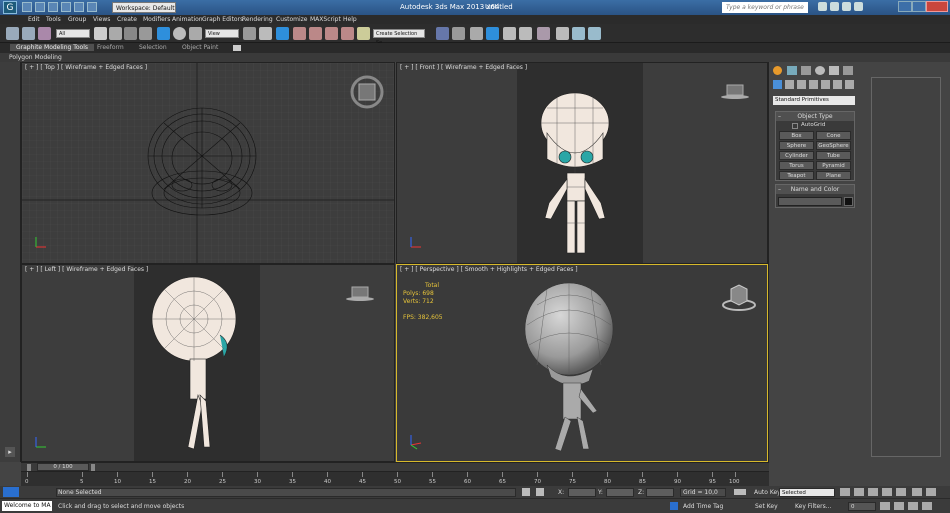 The image size is (950, 513). Describe the element at coordinates (765, 7) in the screenshot. I see `search-input: Type a keyword or phrase` at that location.